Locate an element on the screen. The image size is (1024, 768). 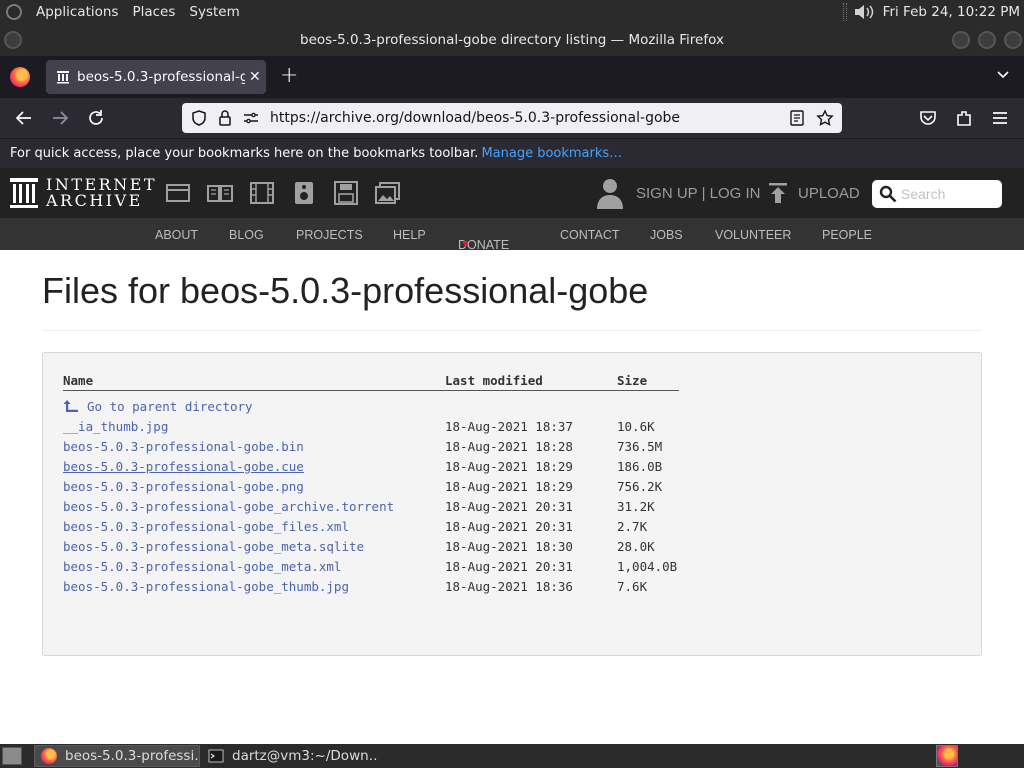
bookmark-star-icon is located at coordinates (825, 118).